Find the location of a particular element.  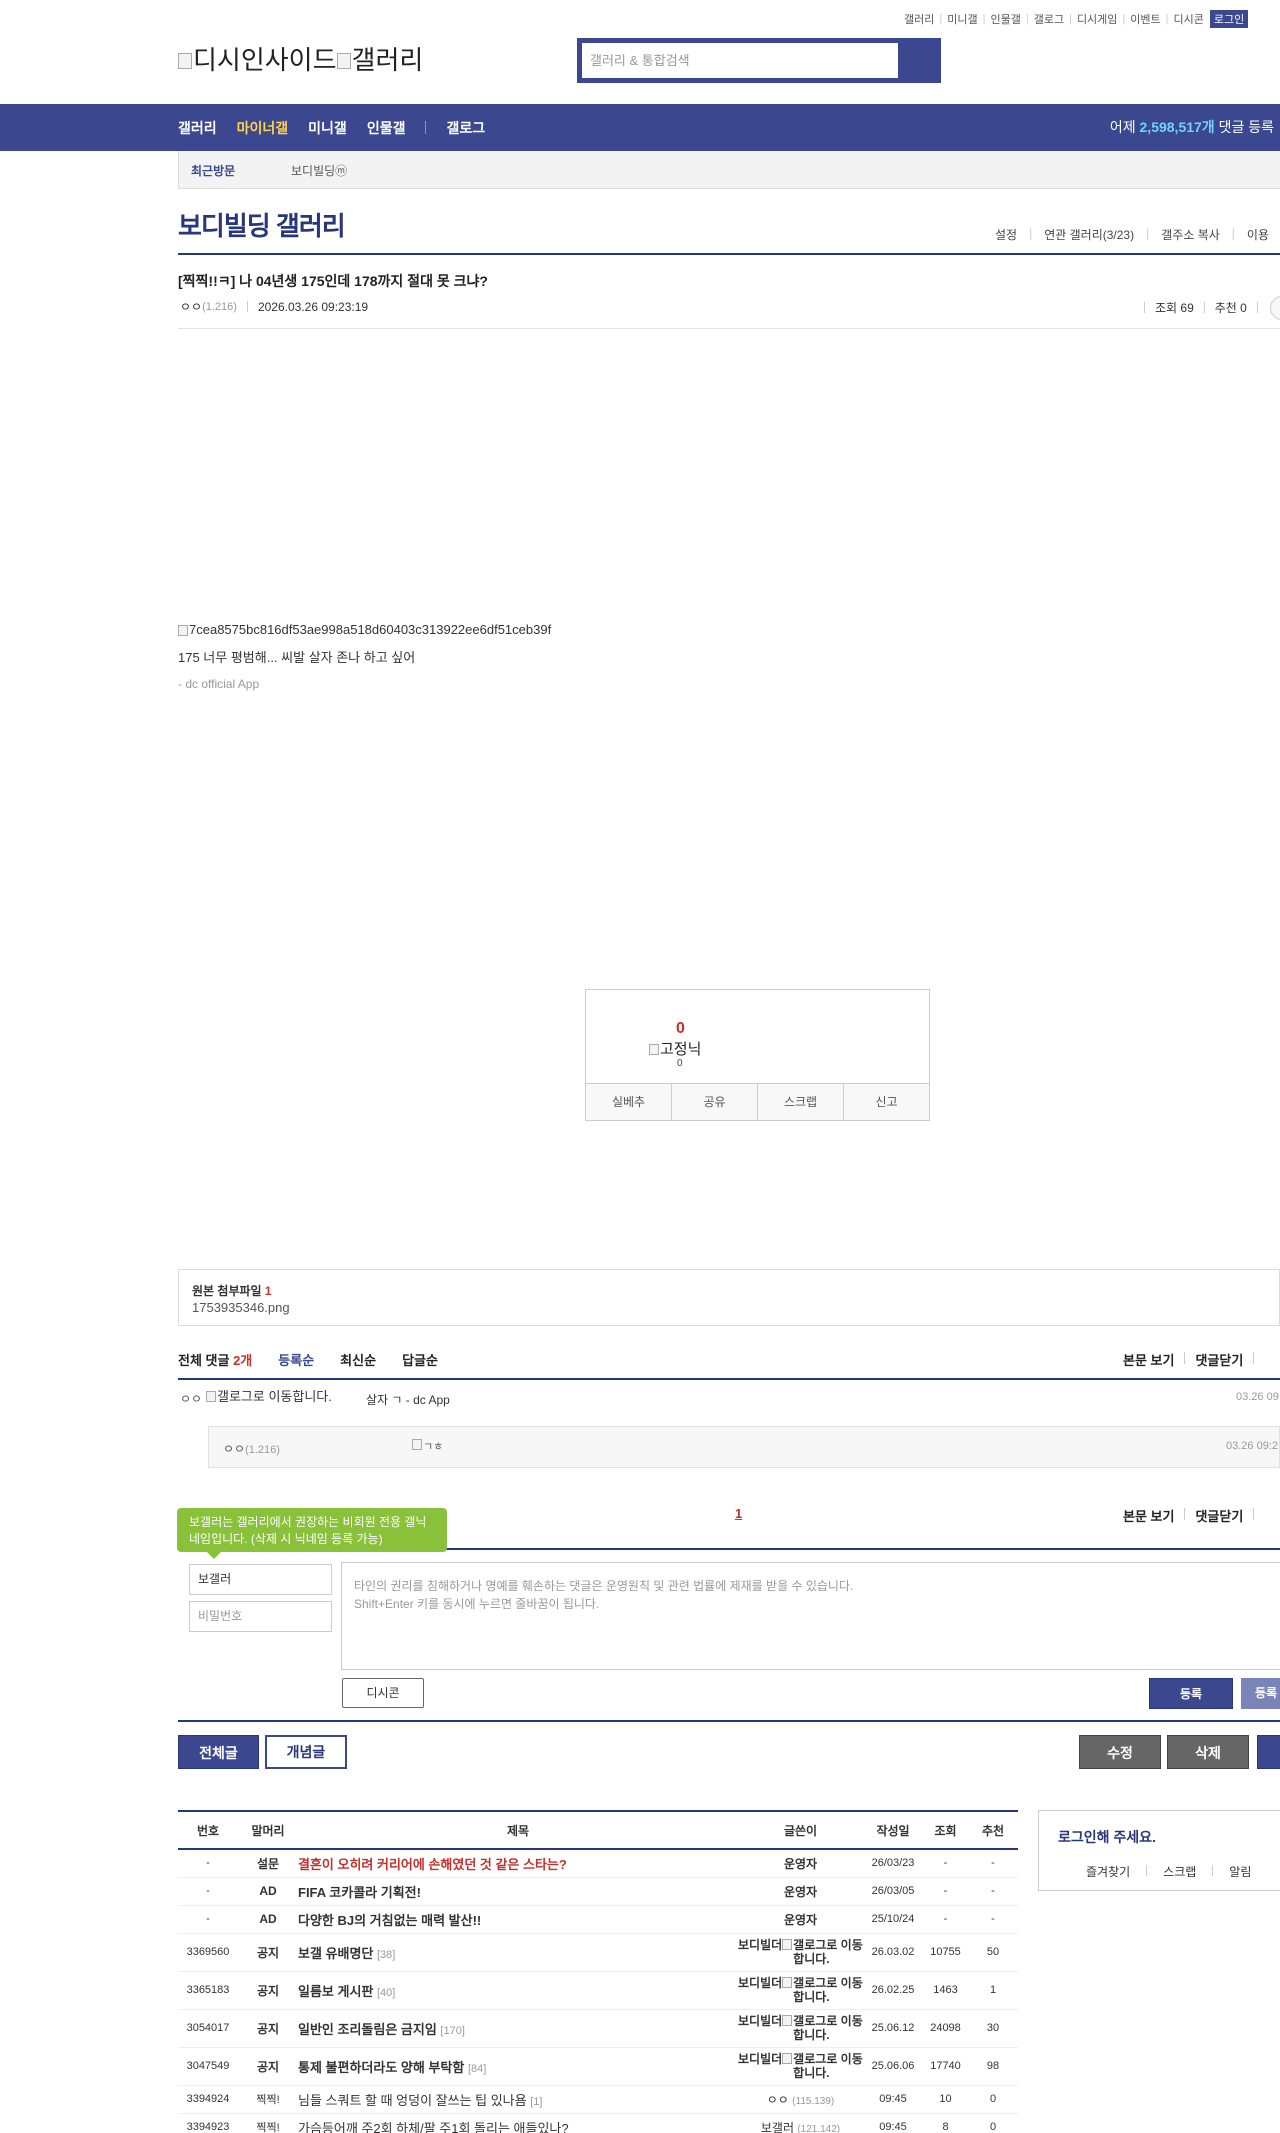

recent-visit-item: 보디빌딩ⓜ is located at coordinates (319, 170).